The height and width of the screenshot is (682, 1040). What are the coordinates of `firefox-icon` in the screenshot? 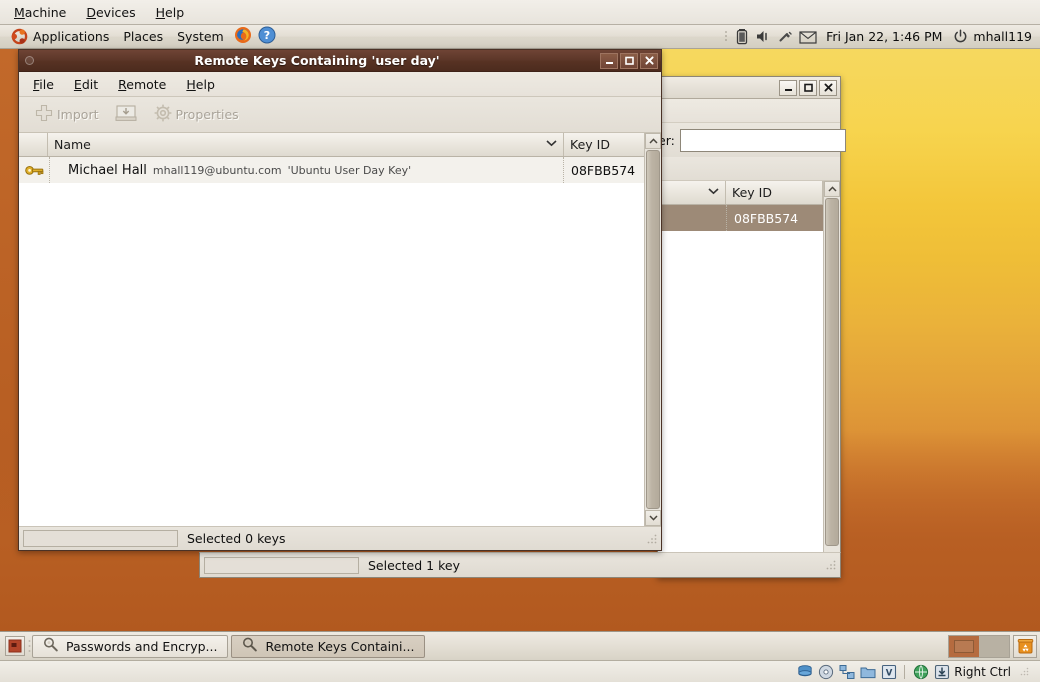 It's located at (243, 36).